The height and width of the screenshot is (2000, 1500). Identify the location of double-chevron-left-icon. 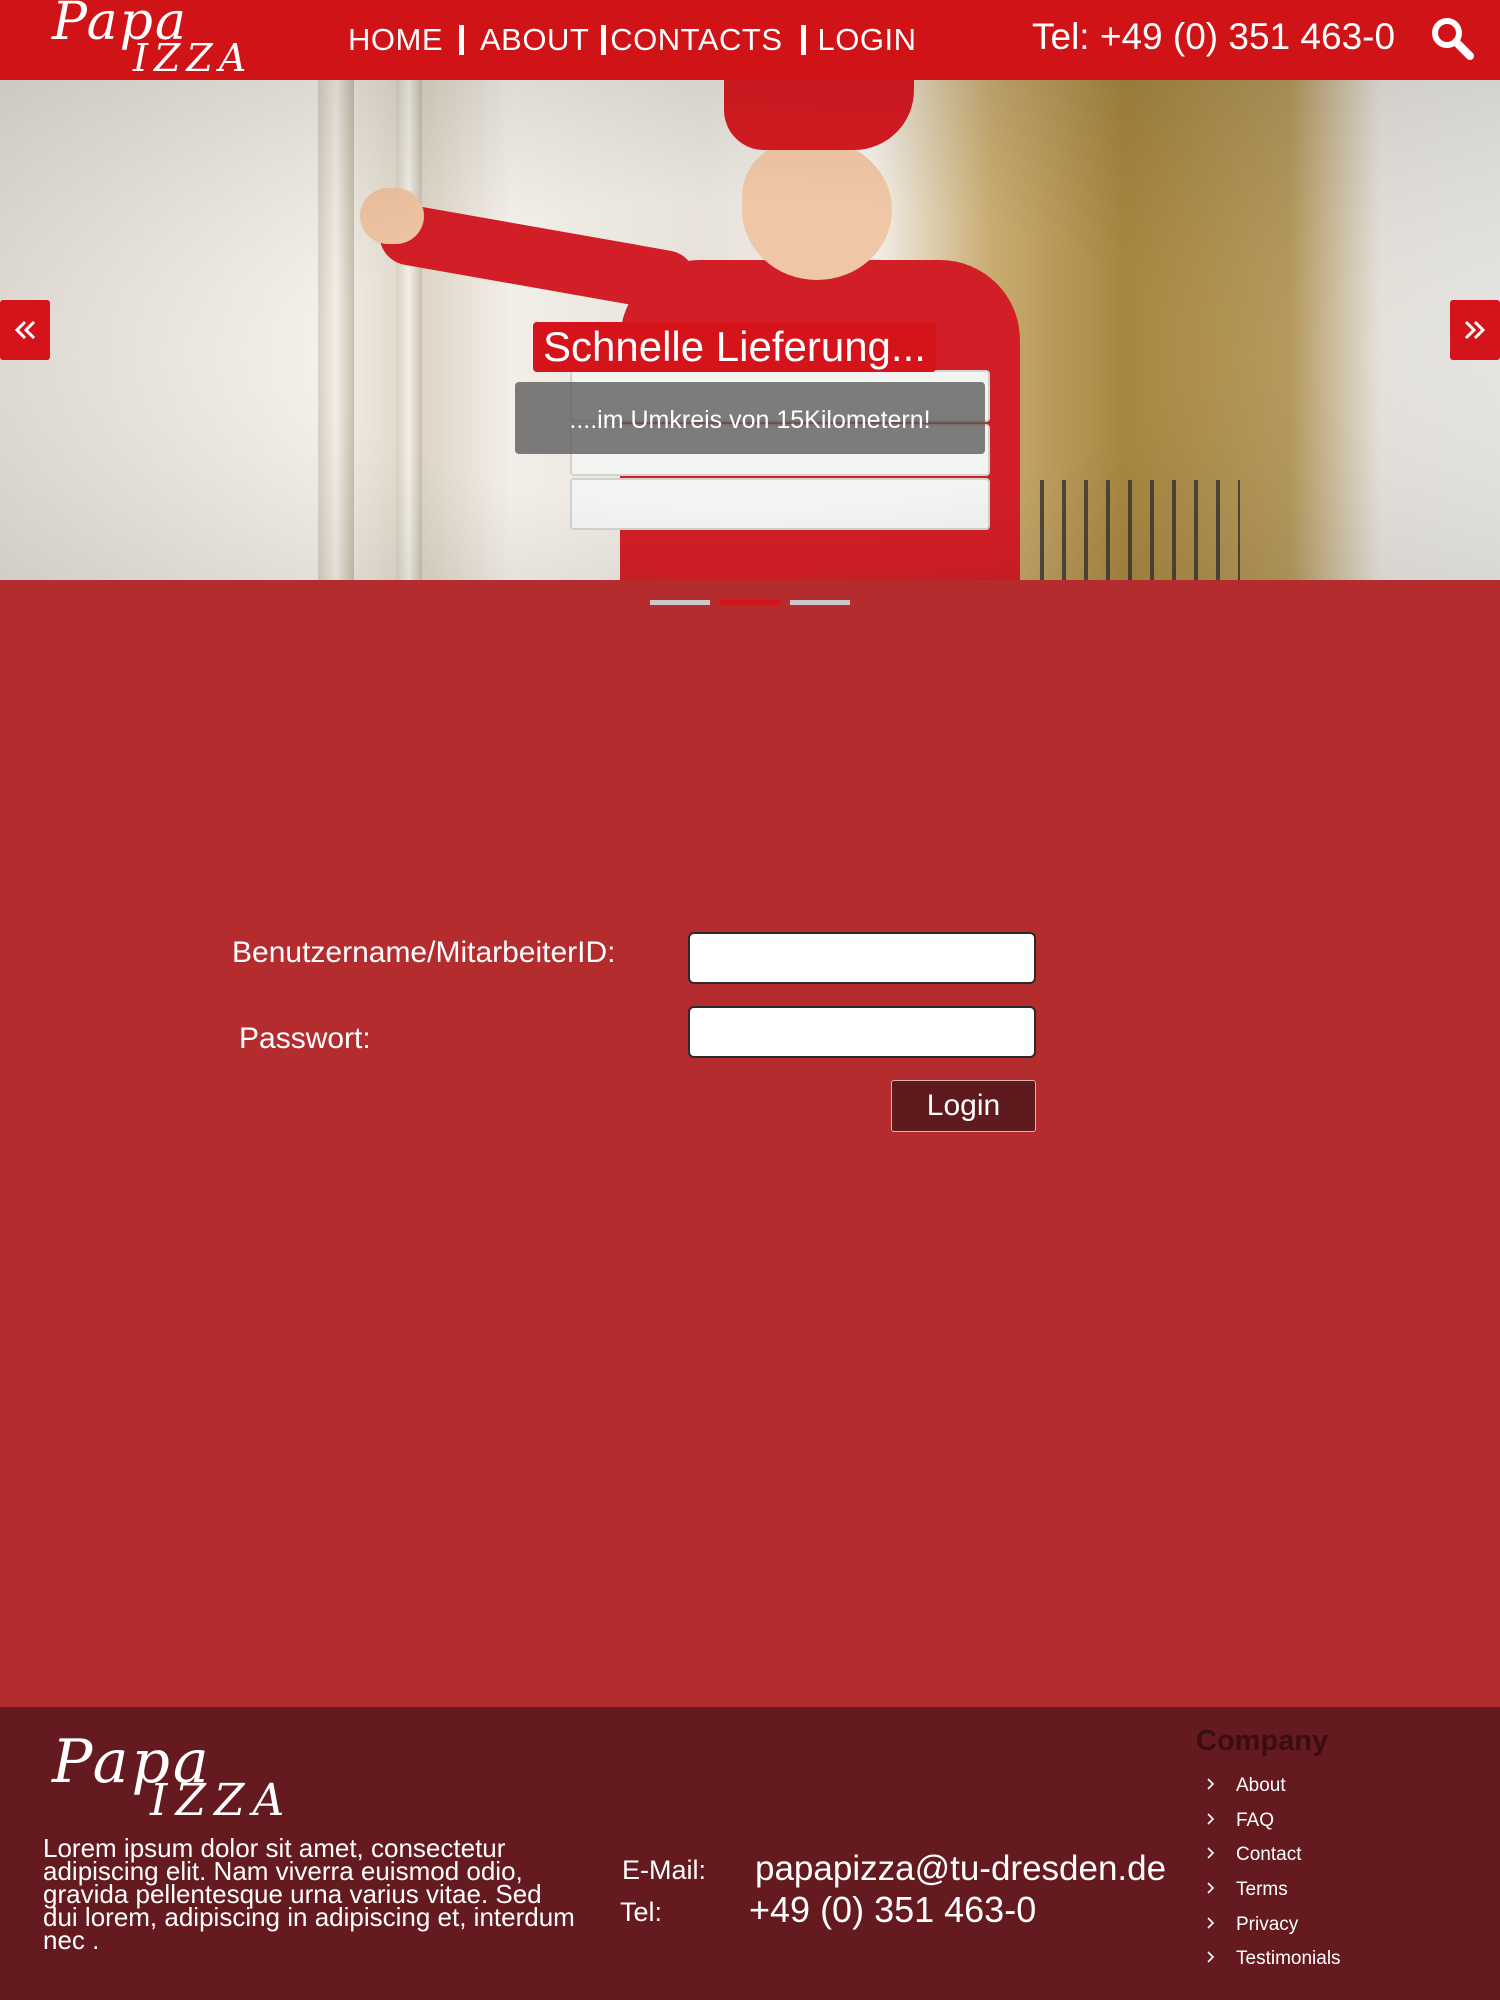
(25, 330).